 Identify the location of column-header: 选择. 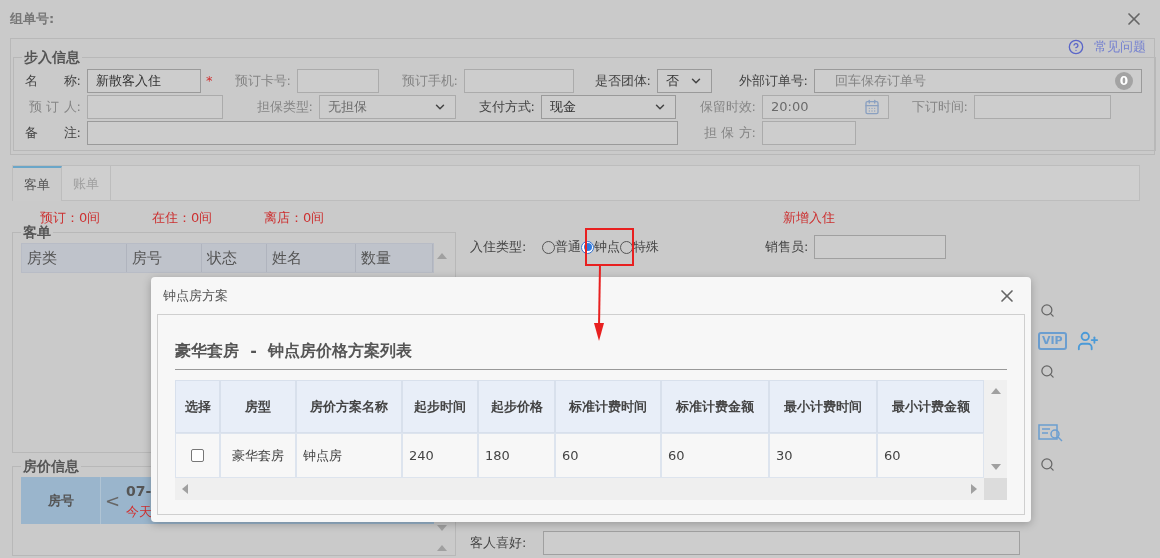
(197, 406).